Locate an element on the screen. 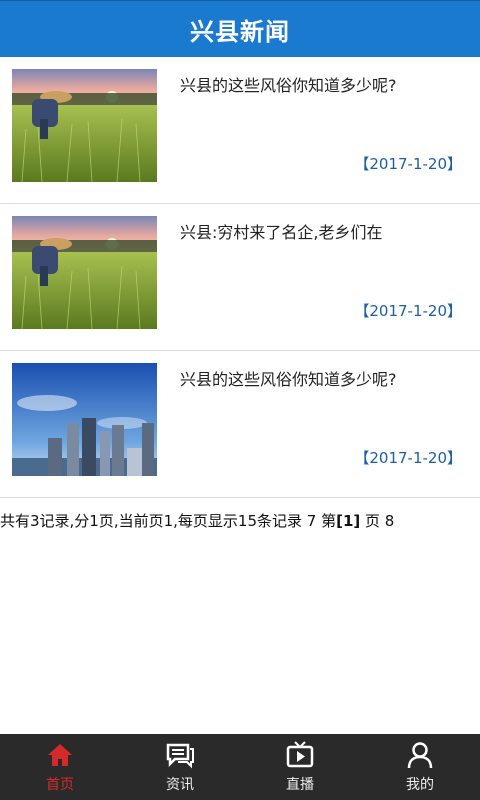  app-header: 兴县新闻 is located at coordinates (240, 28).